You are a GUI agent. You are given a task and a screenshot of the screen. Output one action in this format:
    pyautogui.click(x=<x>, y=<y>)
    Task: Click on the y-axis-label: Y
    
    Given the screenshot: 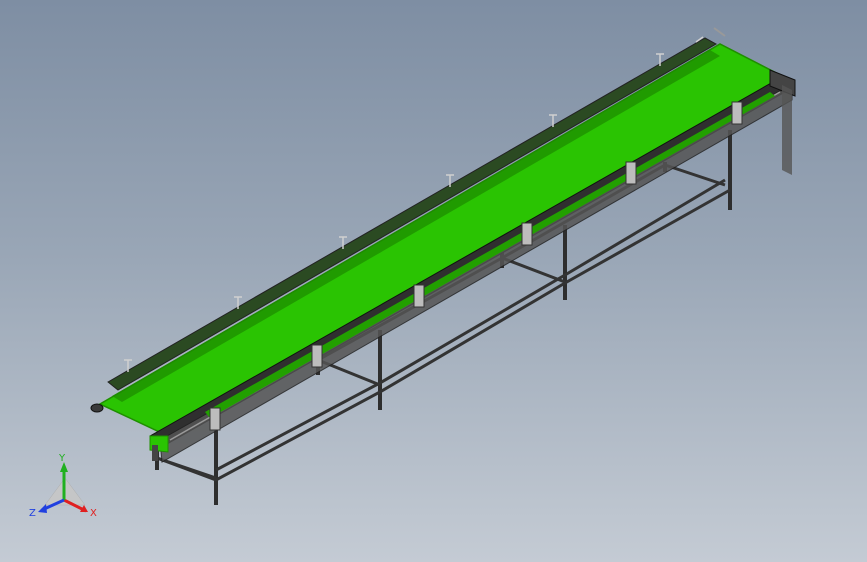 What is the action you would take?
    pyautogui.click(x=62, y=458)
    